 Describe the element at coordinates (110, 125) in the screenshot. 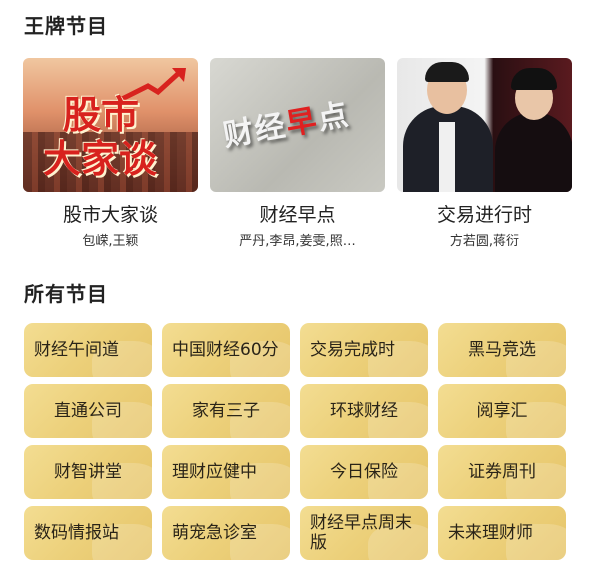

I see `gushi-thumbnail: 股市 大家谈` at that location.